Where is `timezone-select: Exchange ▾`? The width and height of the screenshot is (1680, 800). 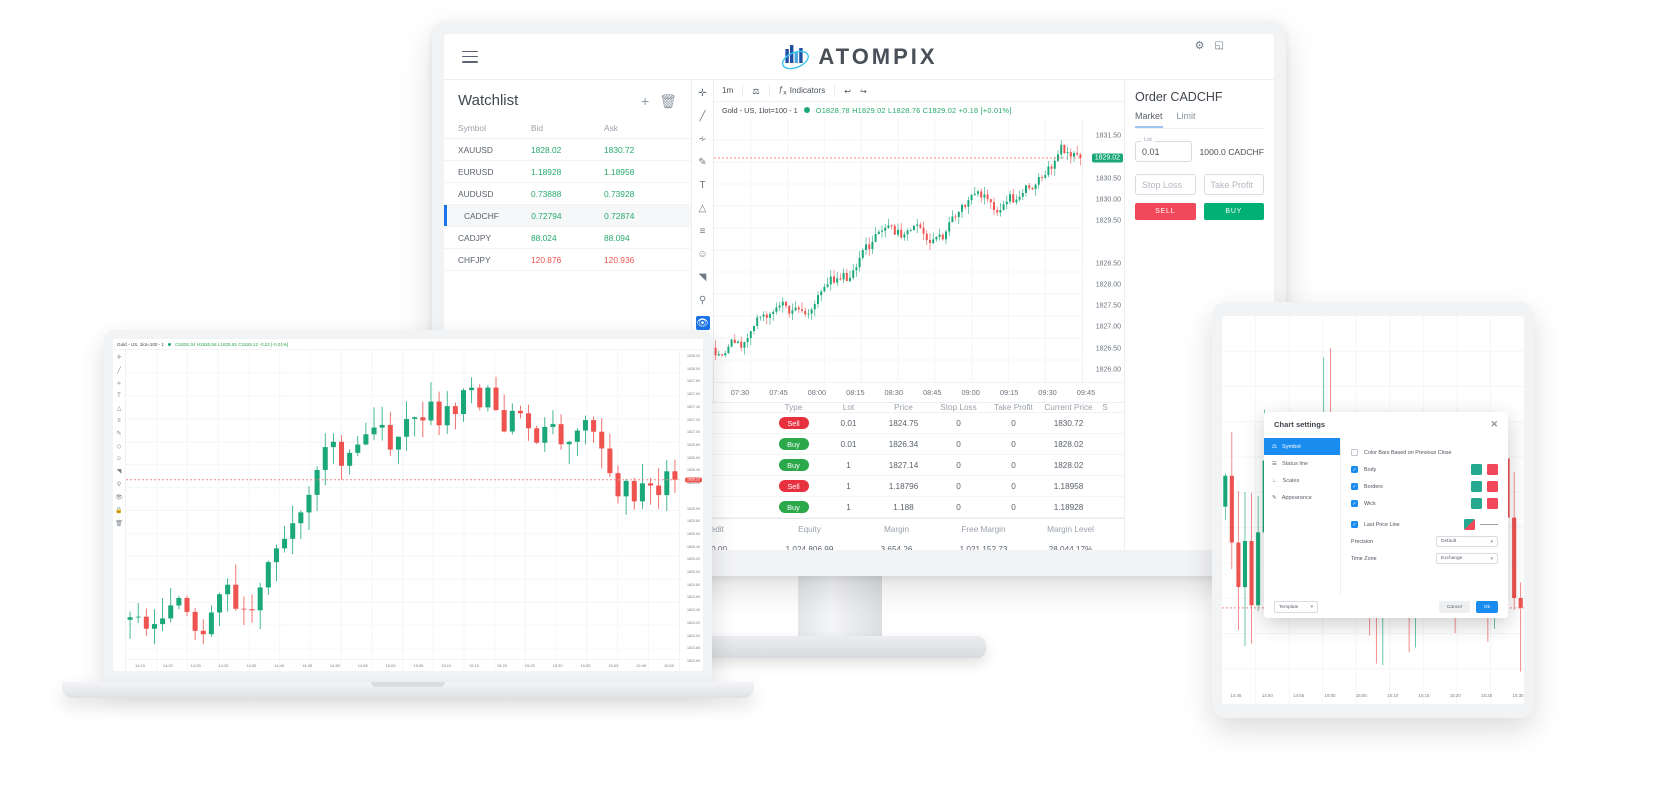 timezone-select: Exchange ▾ is located at coordinates (1467, 558).